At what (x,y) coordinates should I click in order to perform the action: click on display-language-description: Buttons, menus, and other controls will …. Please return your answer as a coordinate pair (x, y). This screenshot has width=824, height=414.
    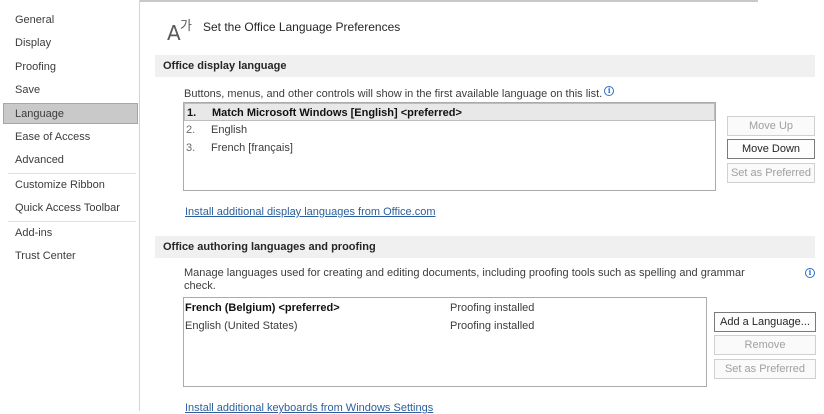
    Looking at the image, I should click on (399, 93).